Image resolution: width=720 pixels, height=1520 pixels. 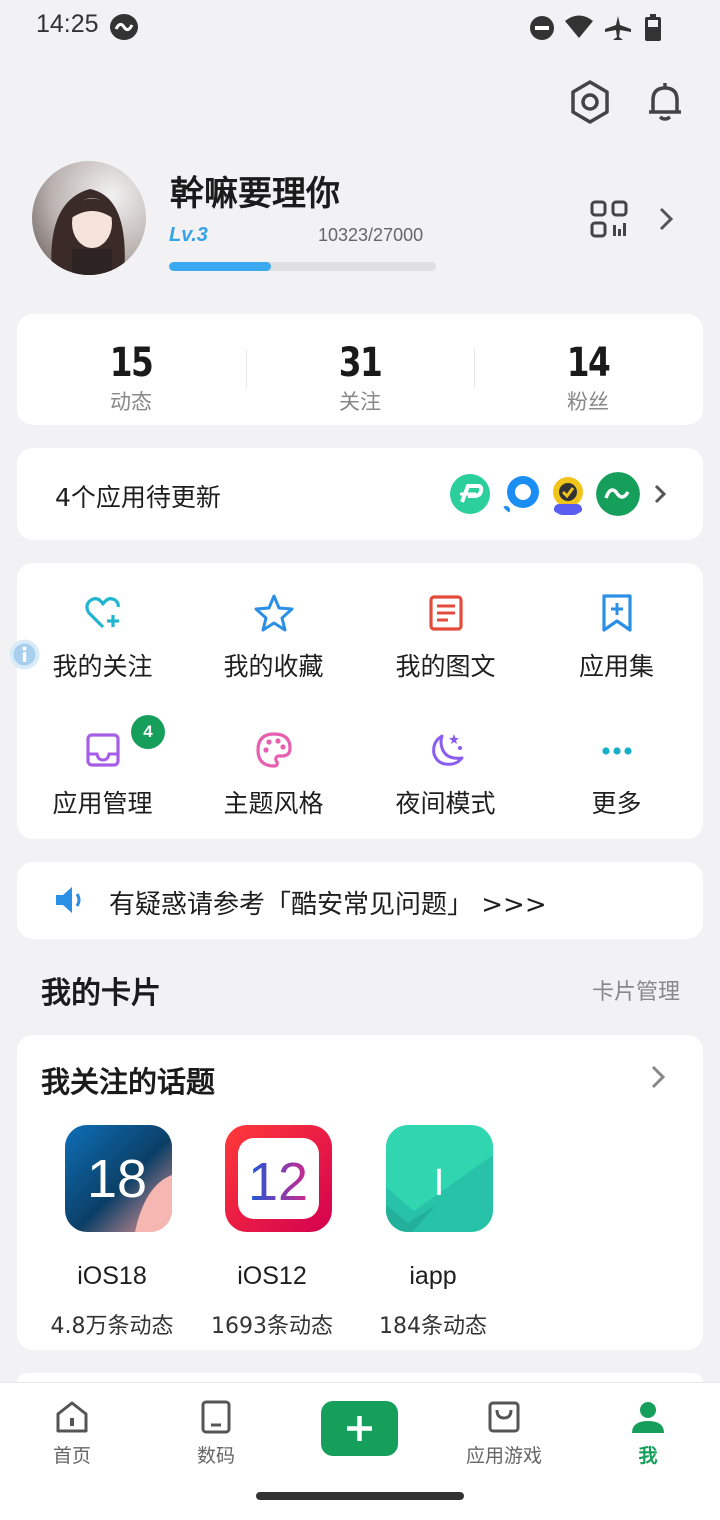 What do you see at coordinates (68, 900) in the screenshot?
I see `speaker-icon` at bounding box center [68, 900].